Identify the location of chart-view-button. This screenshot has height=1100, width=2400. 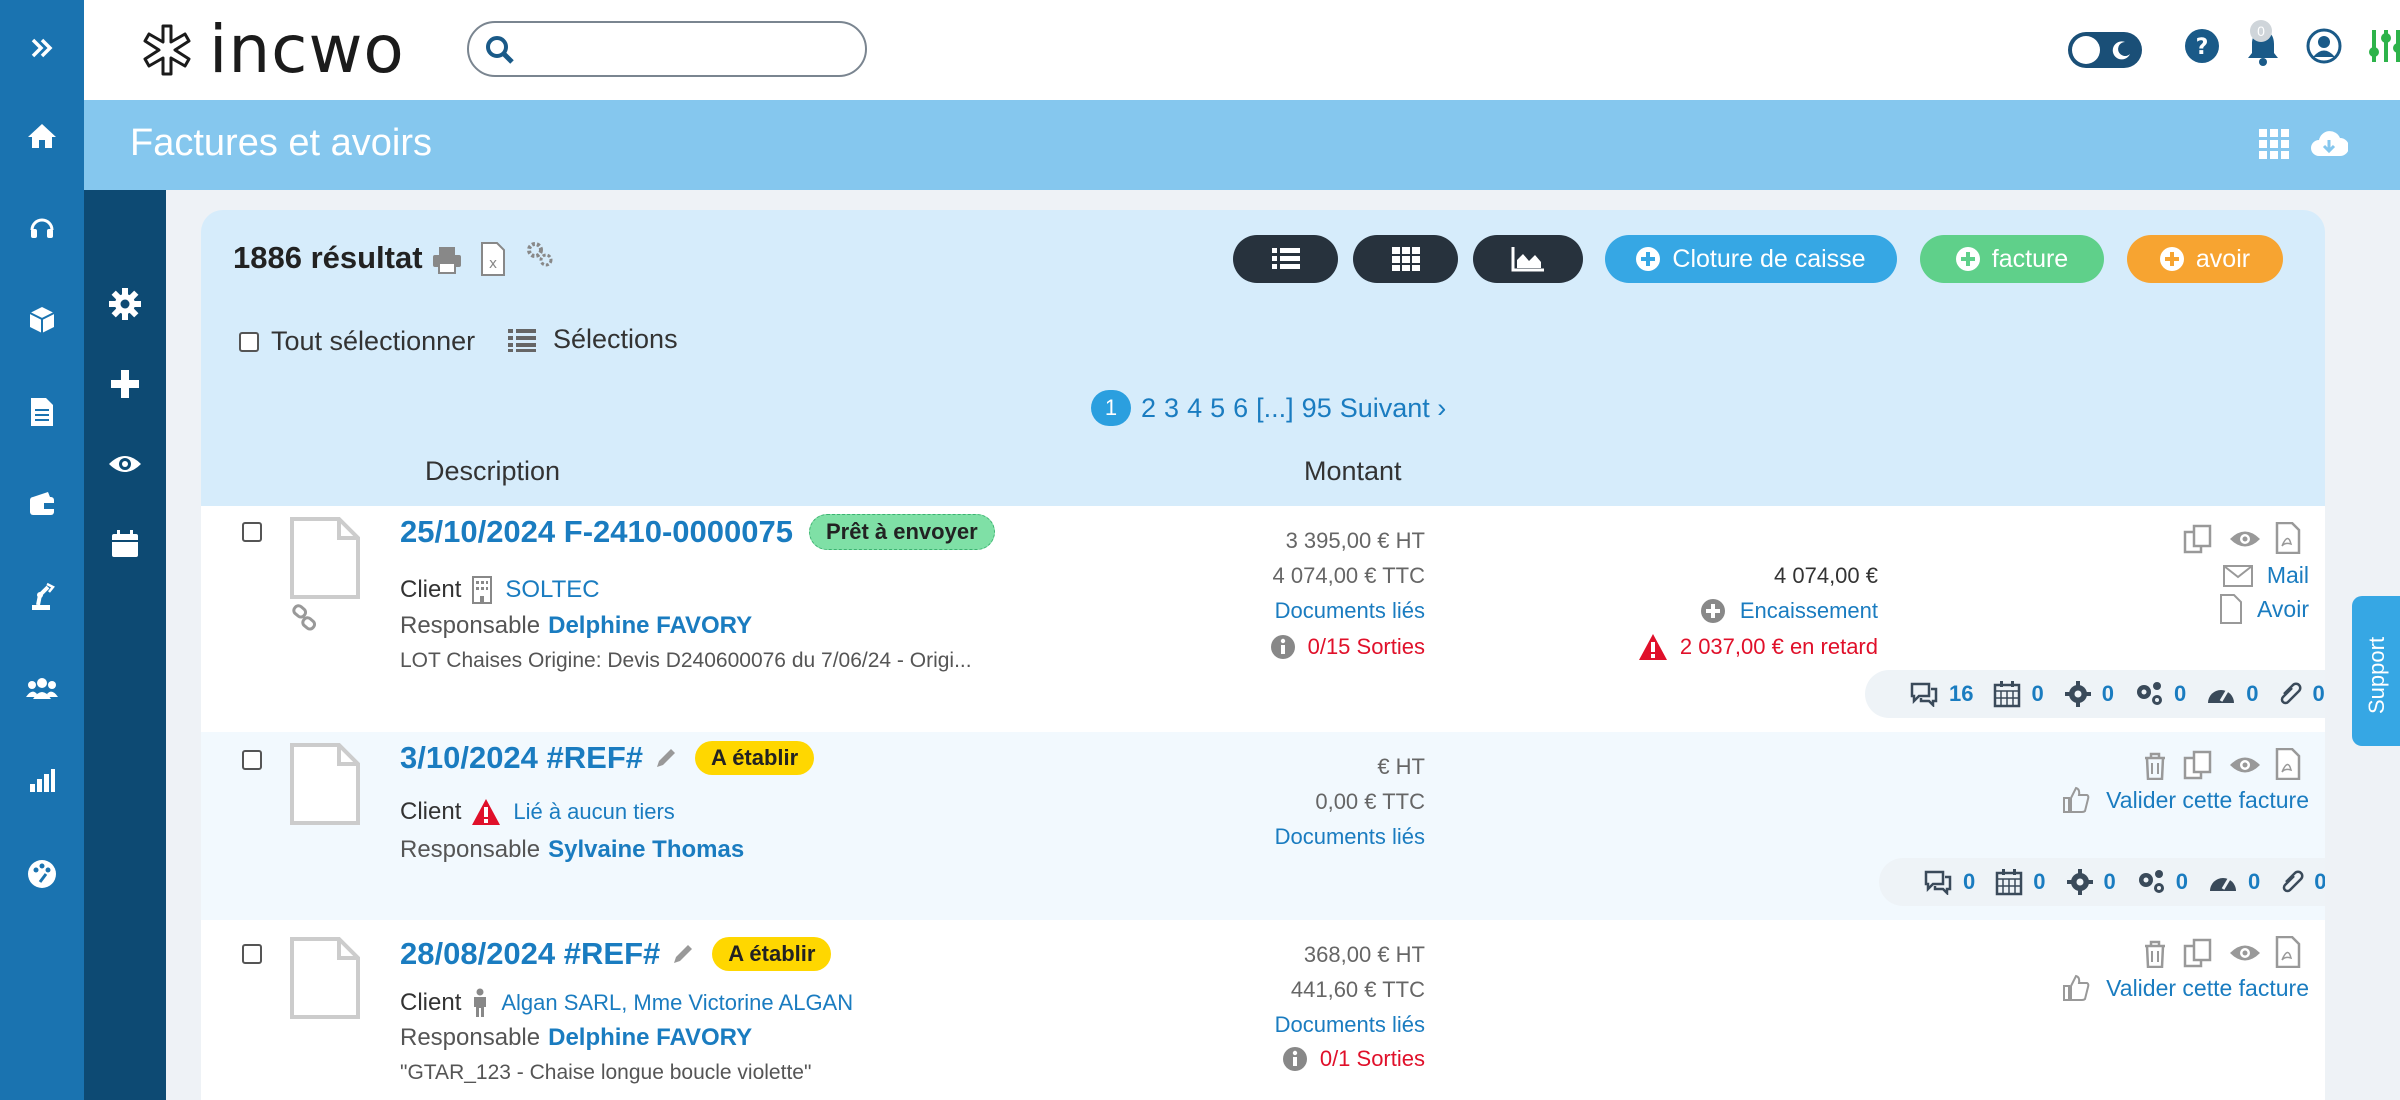
(1528, 259).